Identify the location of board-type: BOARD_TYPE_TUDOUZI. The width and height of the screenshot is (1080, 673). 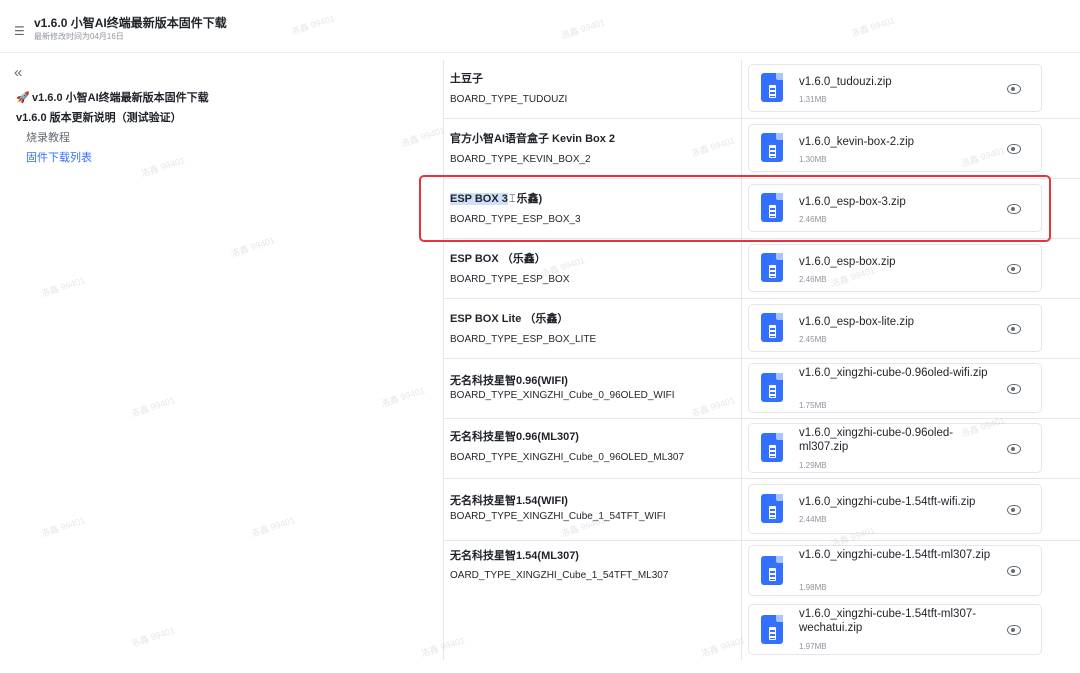
(509, 99).